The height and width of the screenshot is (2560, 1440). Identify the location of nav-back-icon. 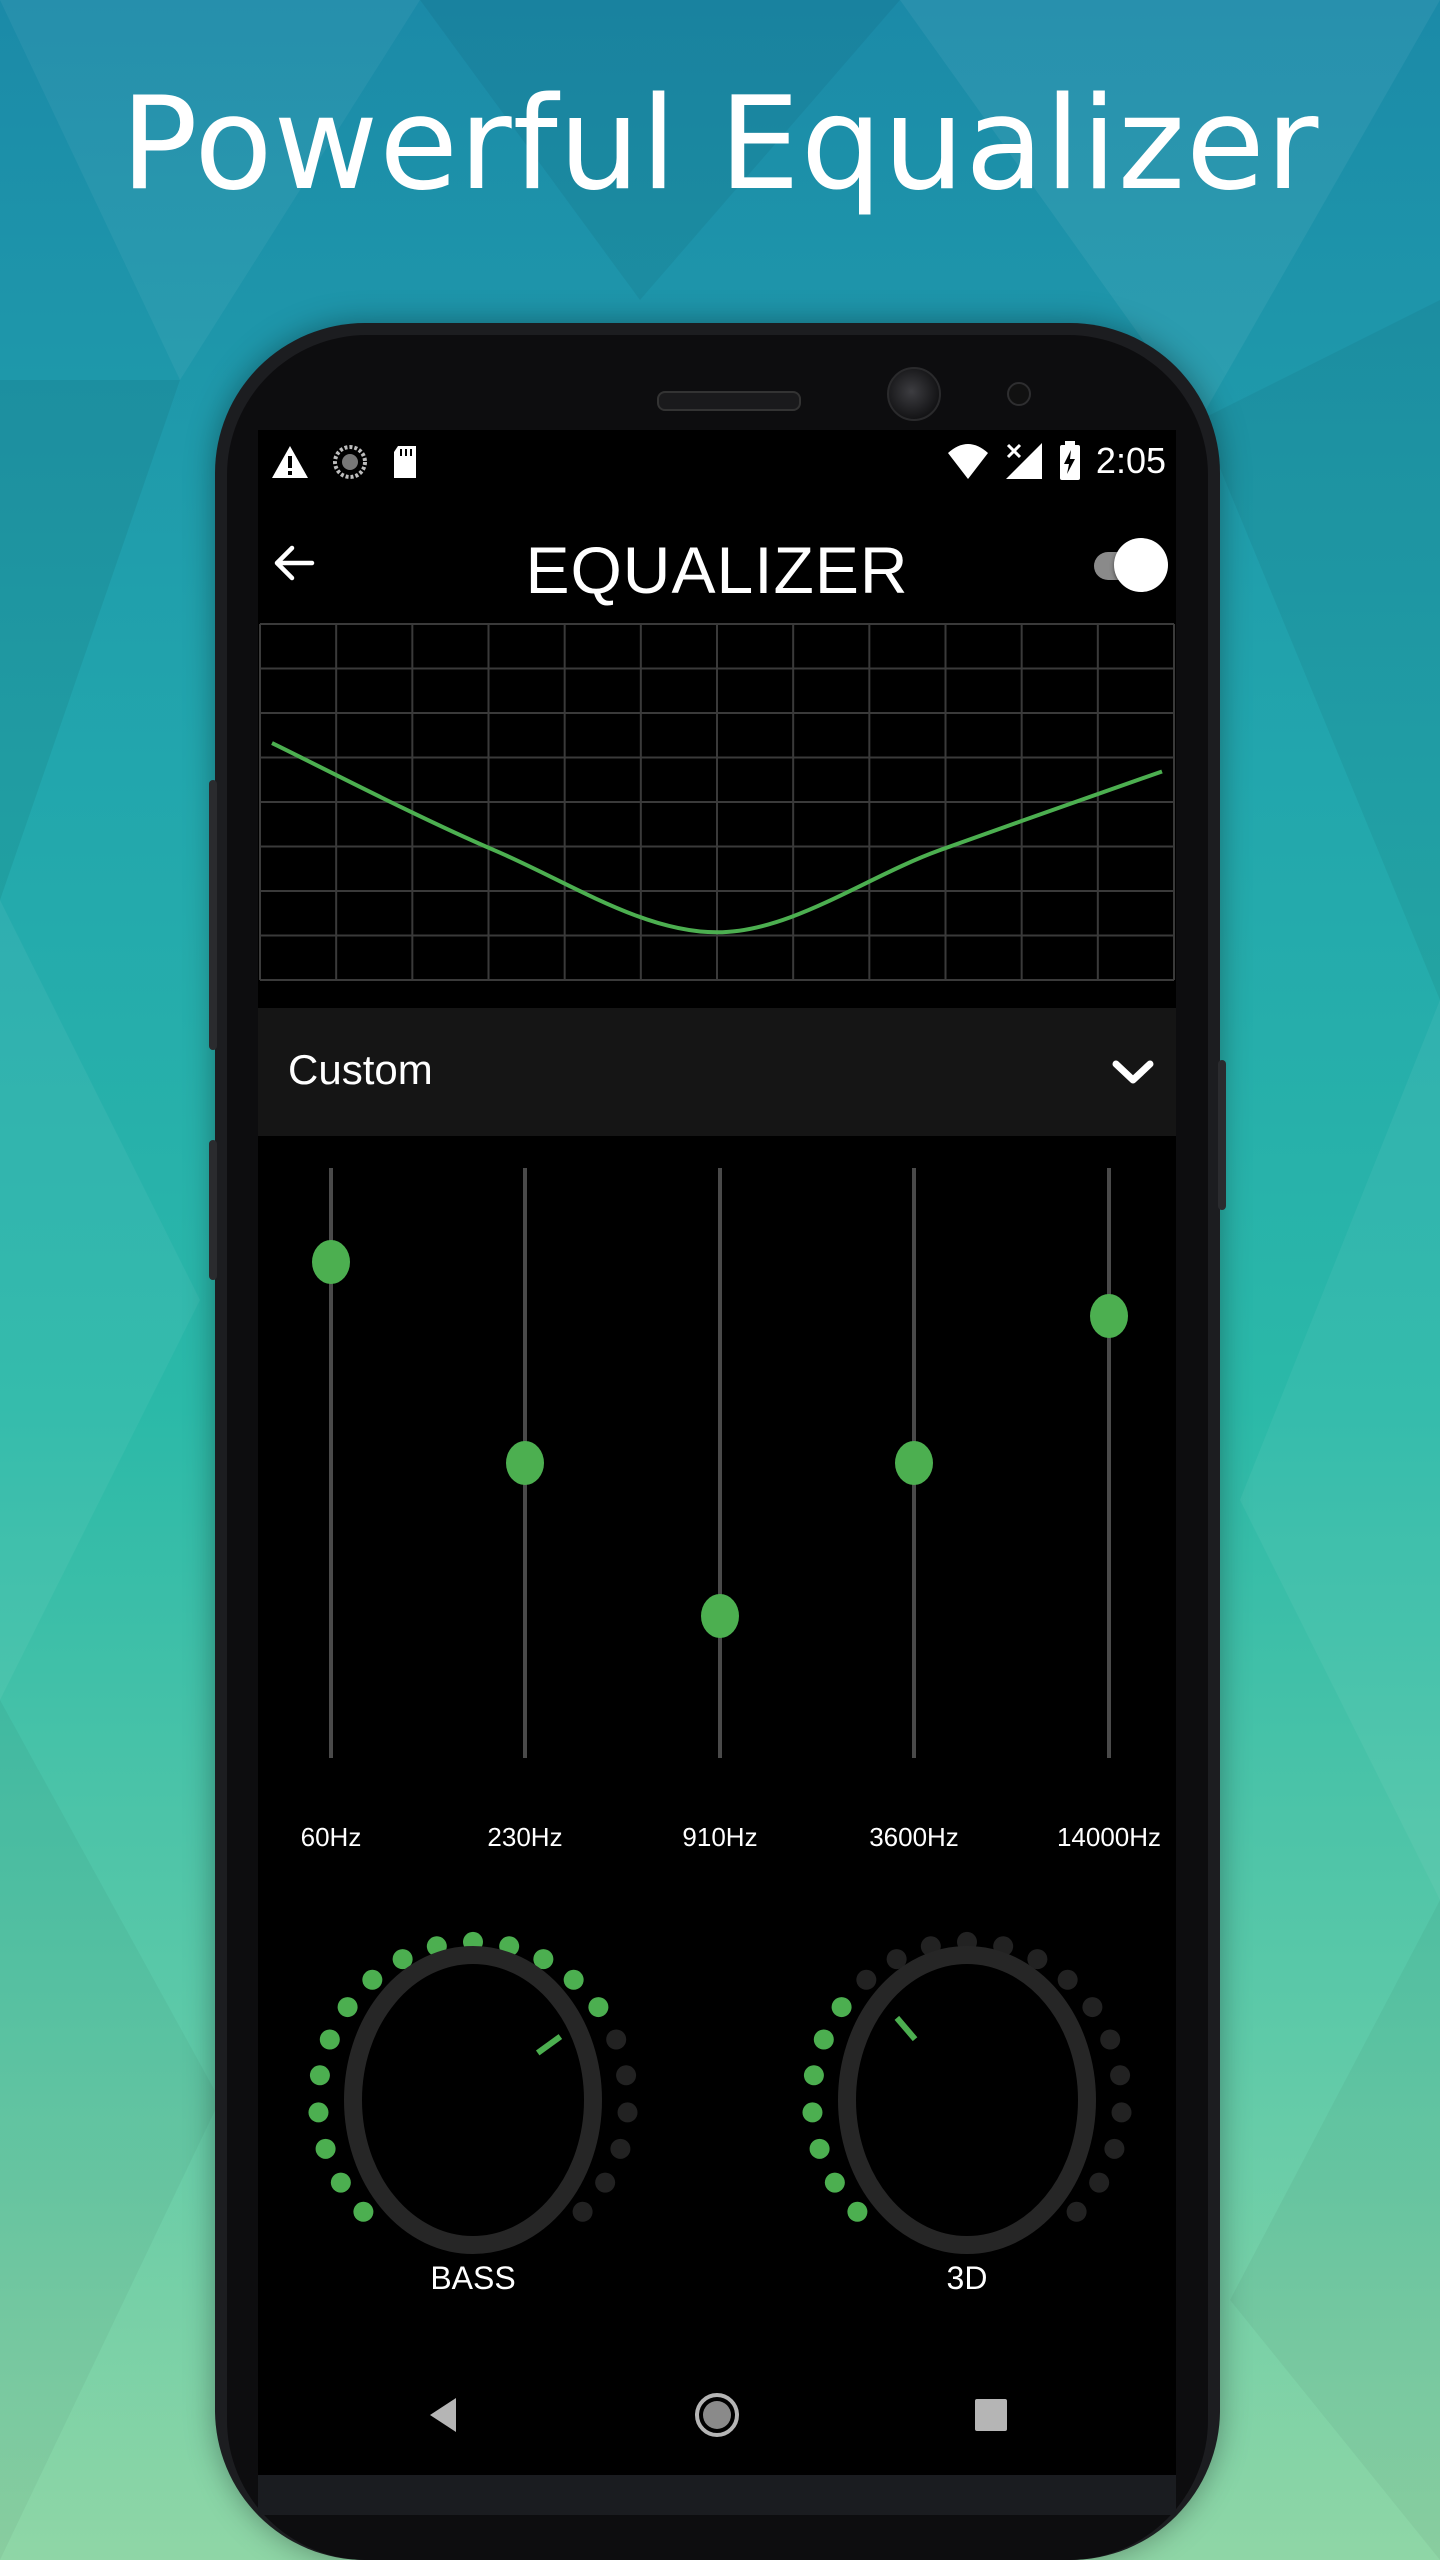
(443, 2415).